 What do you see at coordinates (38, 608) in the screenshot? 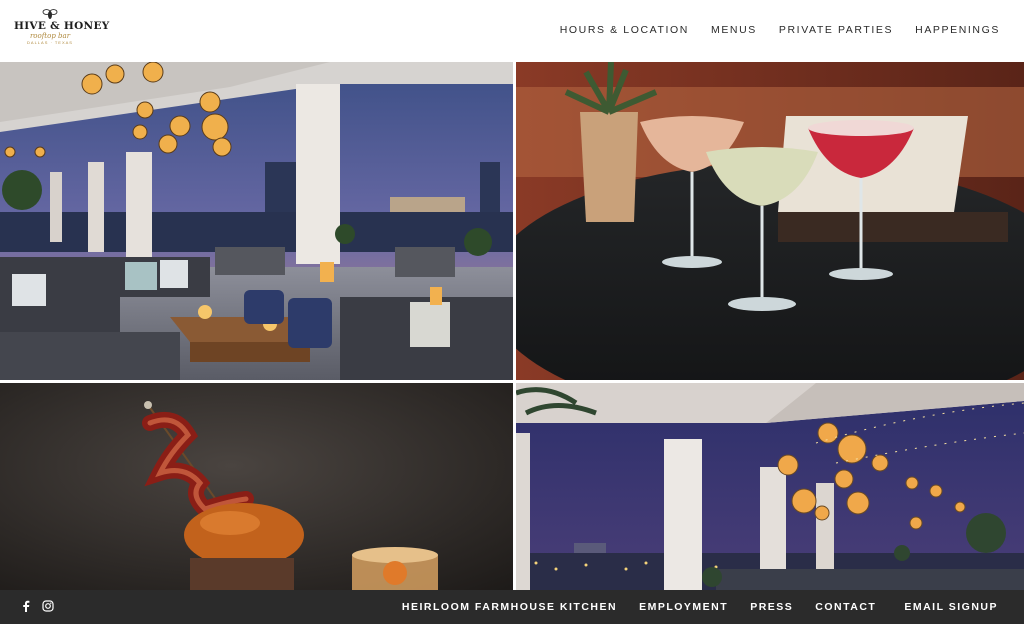
I see `social-links` at bounding box center [38, 608].